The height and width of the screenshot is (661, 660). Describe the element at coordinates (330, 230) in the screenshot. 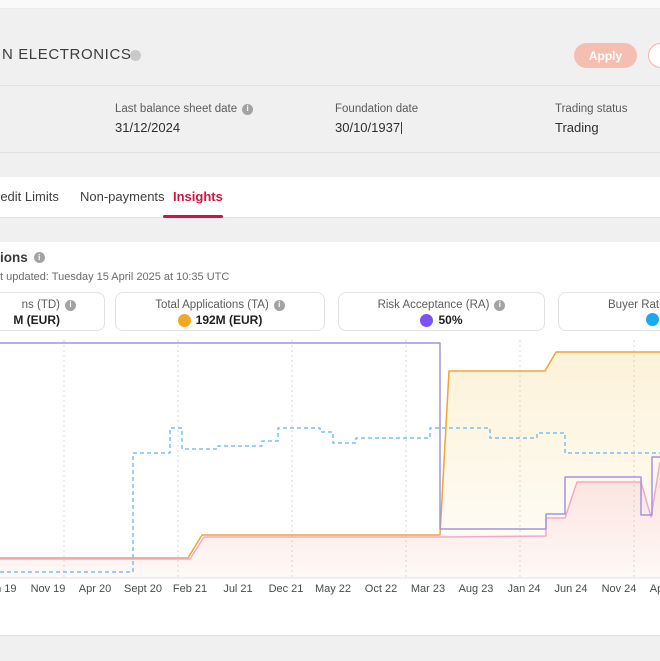

I see `section-gap` at that location.